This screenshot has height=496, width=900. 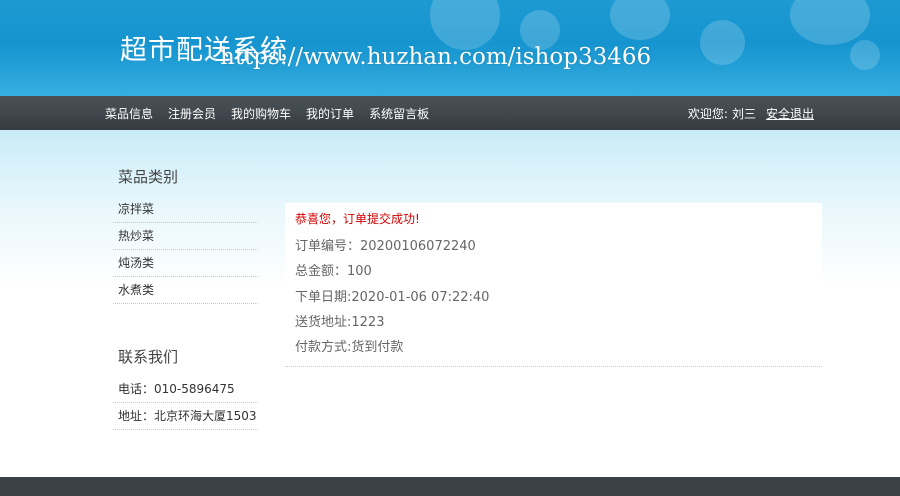 I want to click on contact-phone: 电话：010-5896475, so click(x=185, y=390).